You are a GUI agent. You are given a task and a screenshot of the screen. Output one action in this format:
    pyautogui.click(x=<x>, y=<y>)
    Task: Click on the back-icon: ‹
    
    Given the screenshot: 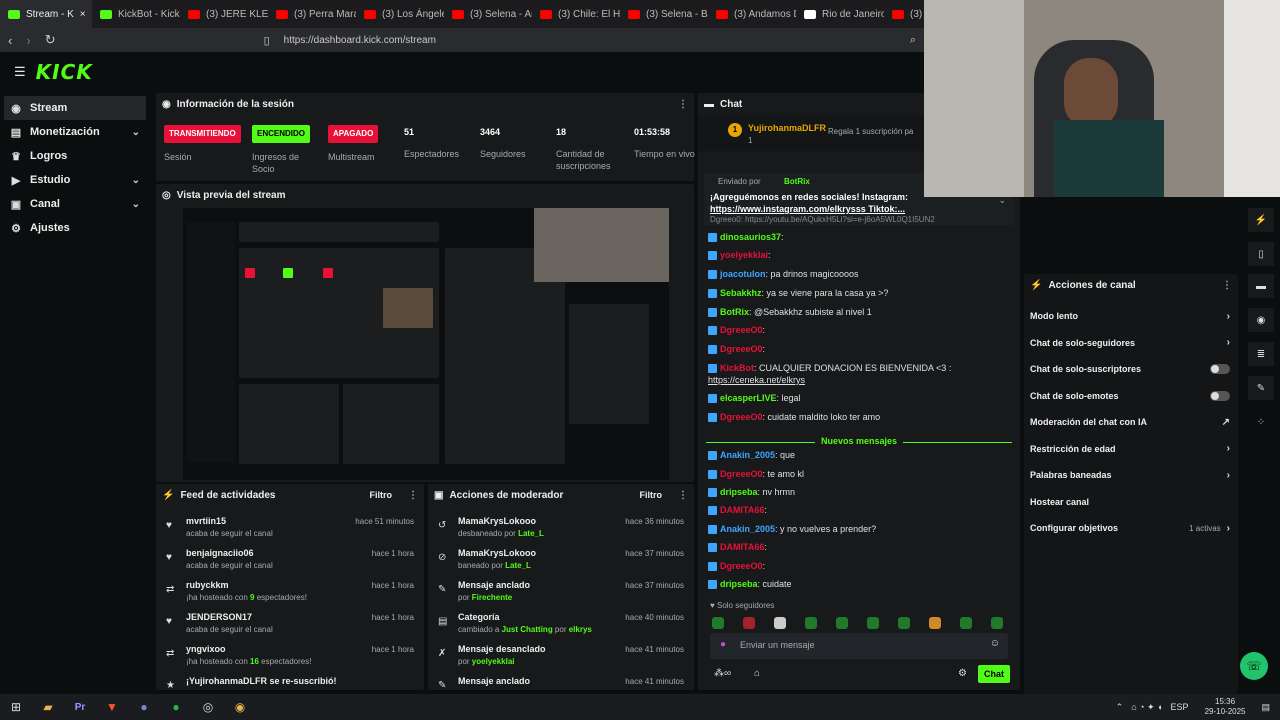 What is the action you would take?
    pyautogui.click(x=10, y=40)
    